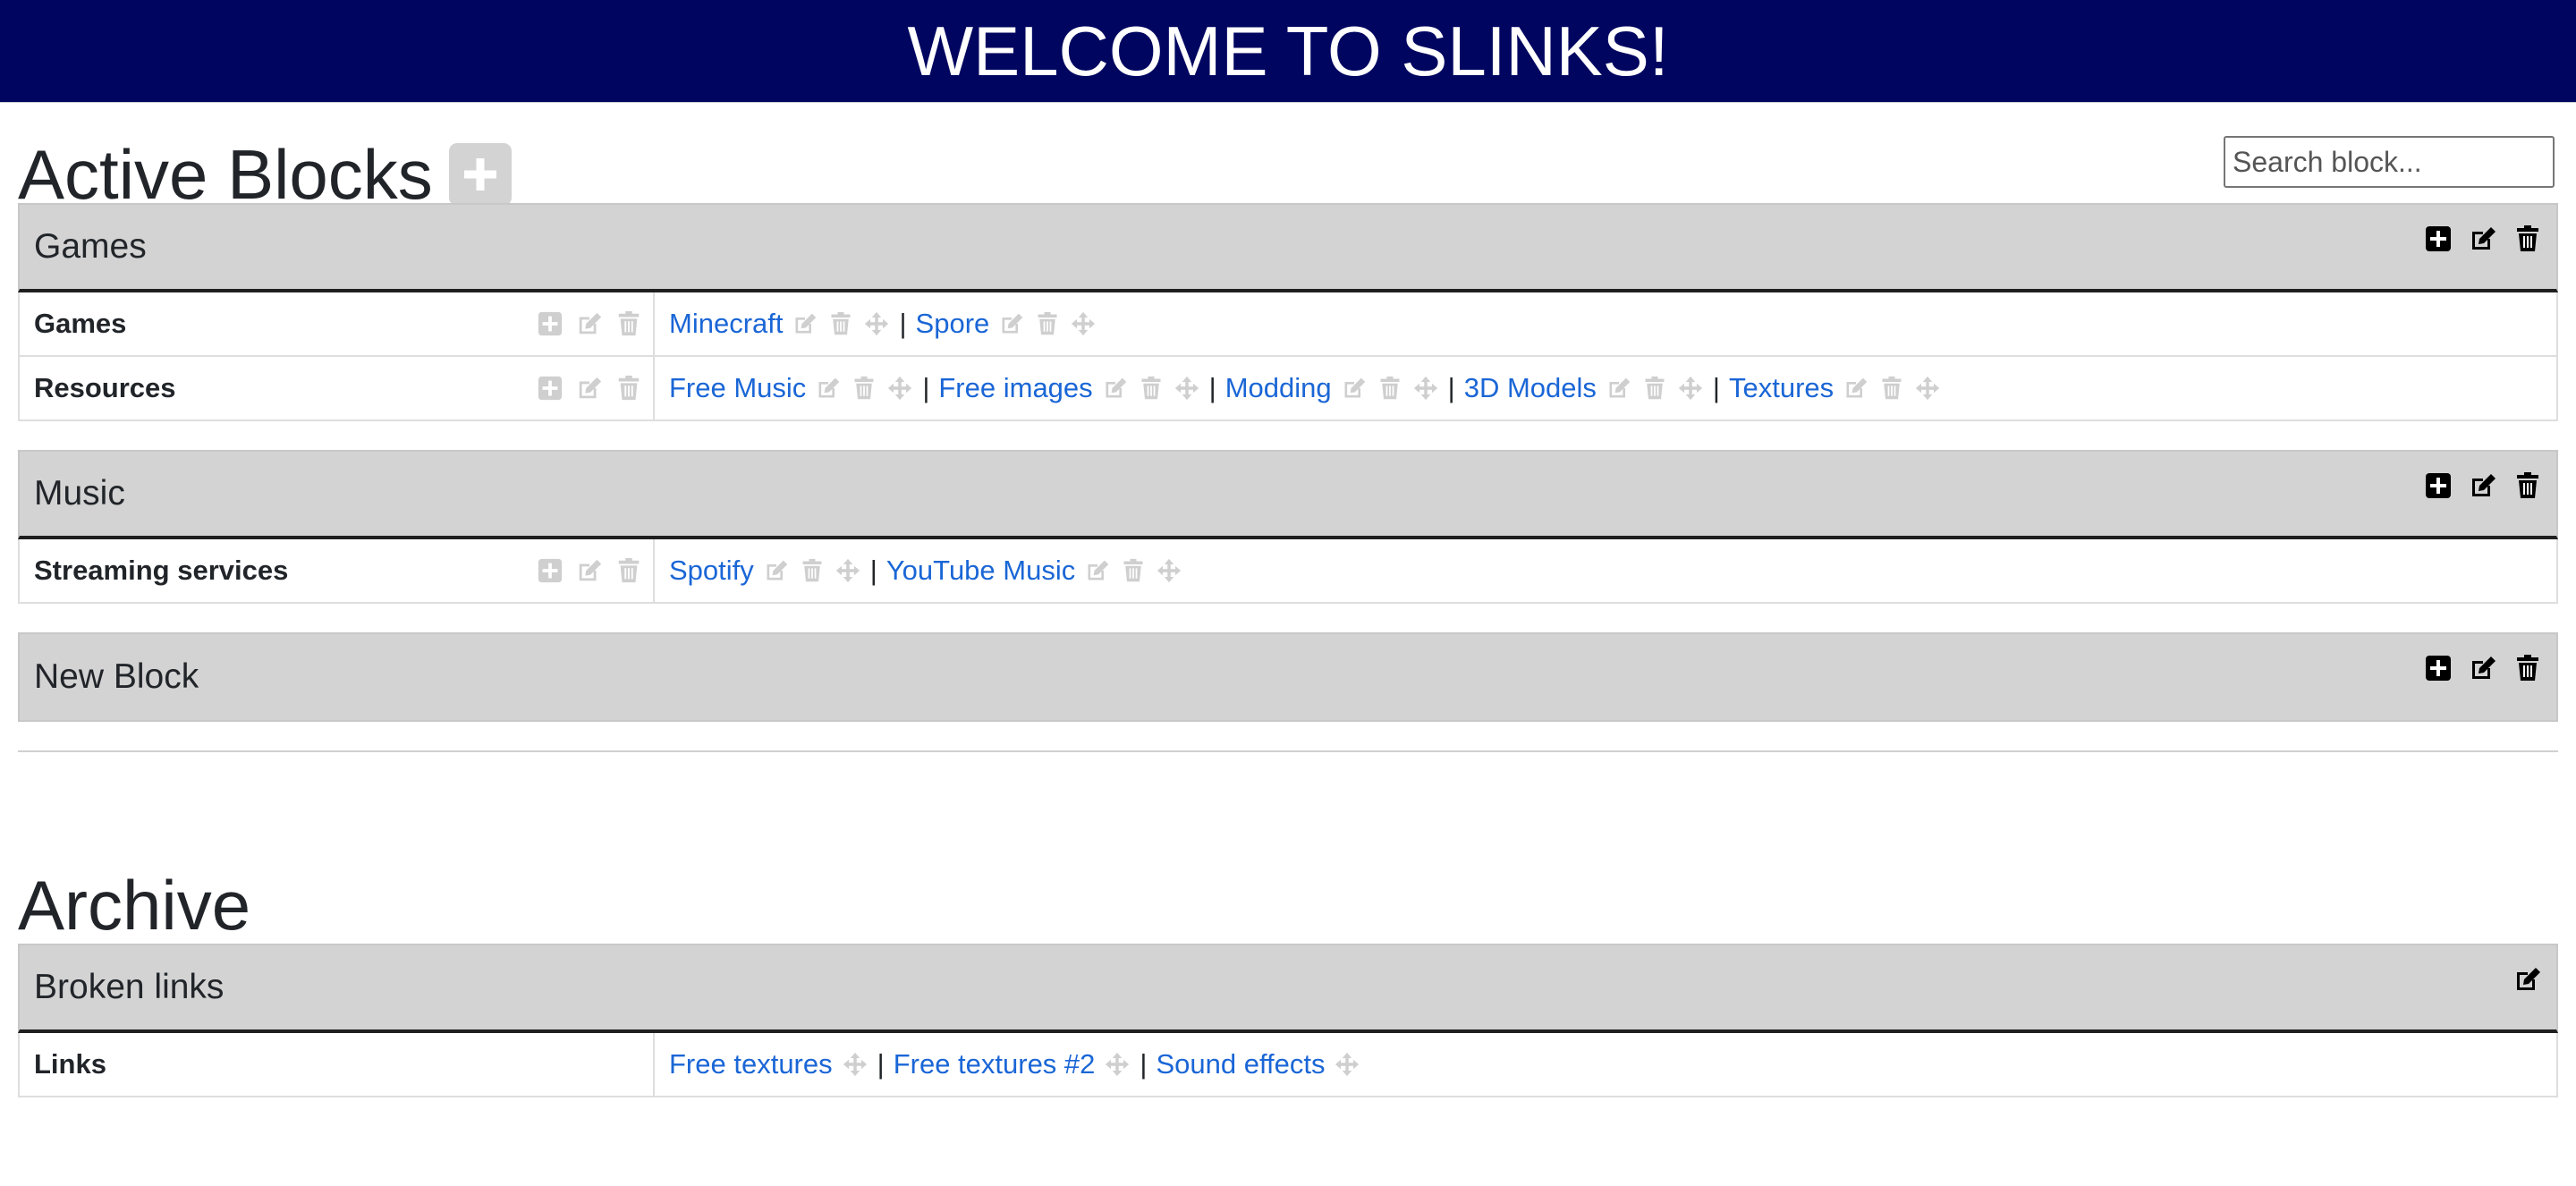 The image size is (2576, 1186). Describe the element at coordinates (90, 246) in the screenshot. I see `block-title: Games` at that location.